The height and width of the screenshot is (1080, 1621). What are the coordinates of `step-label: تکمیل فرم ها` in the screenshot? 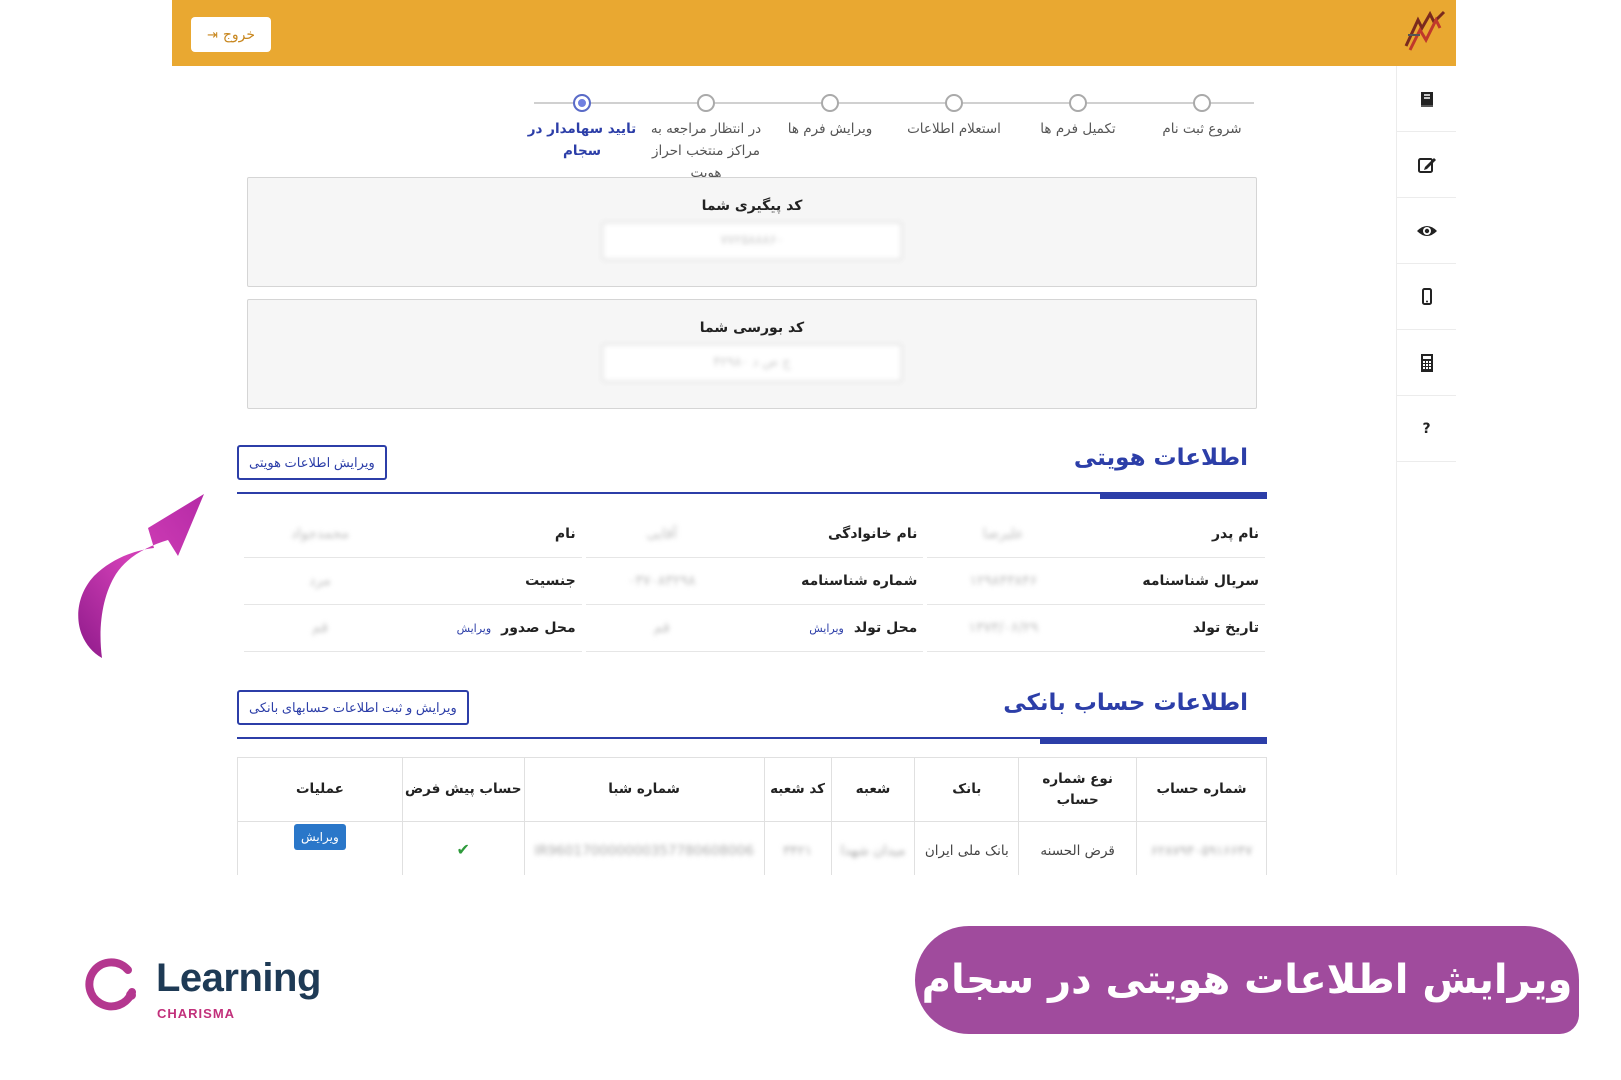 It's located at (1078, 129).